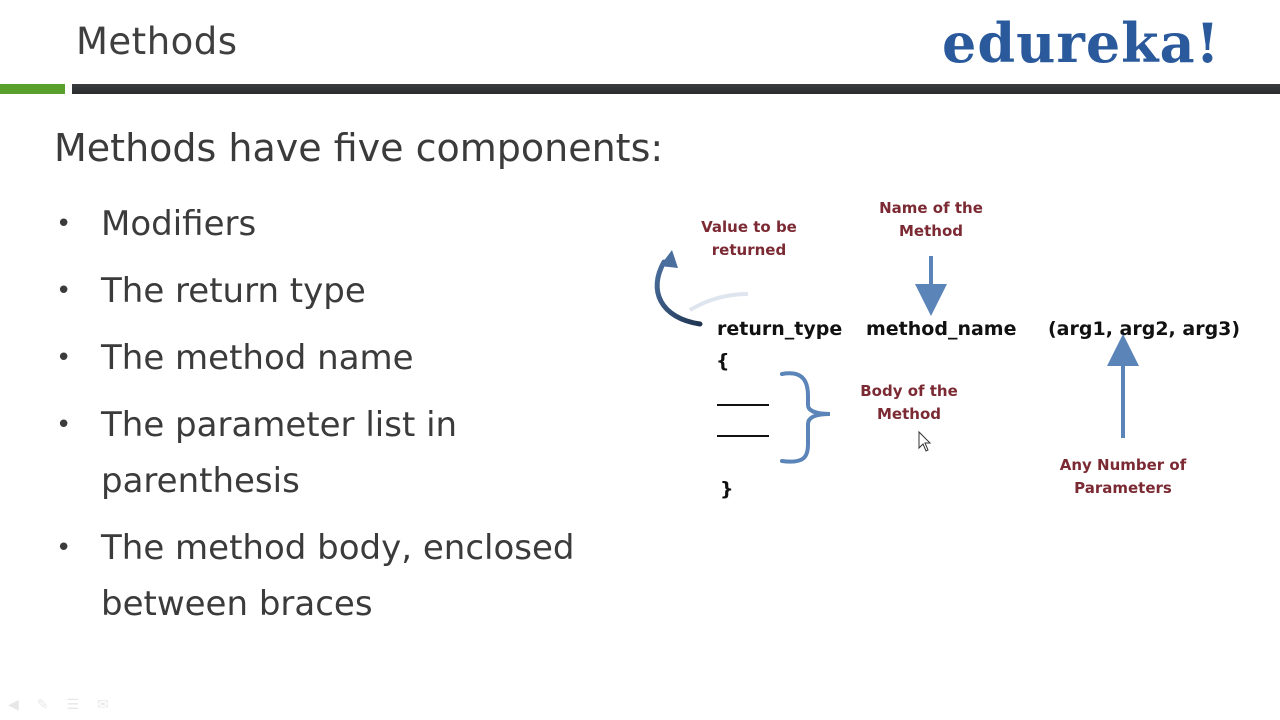  What do you see at coordinates (157, 41) in the screenshot?
I see `slide-title: Methods` at bounding box center [157, 41].